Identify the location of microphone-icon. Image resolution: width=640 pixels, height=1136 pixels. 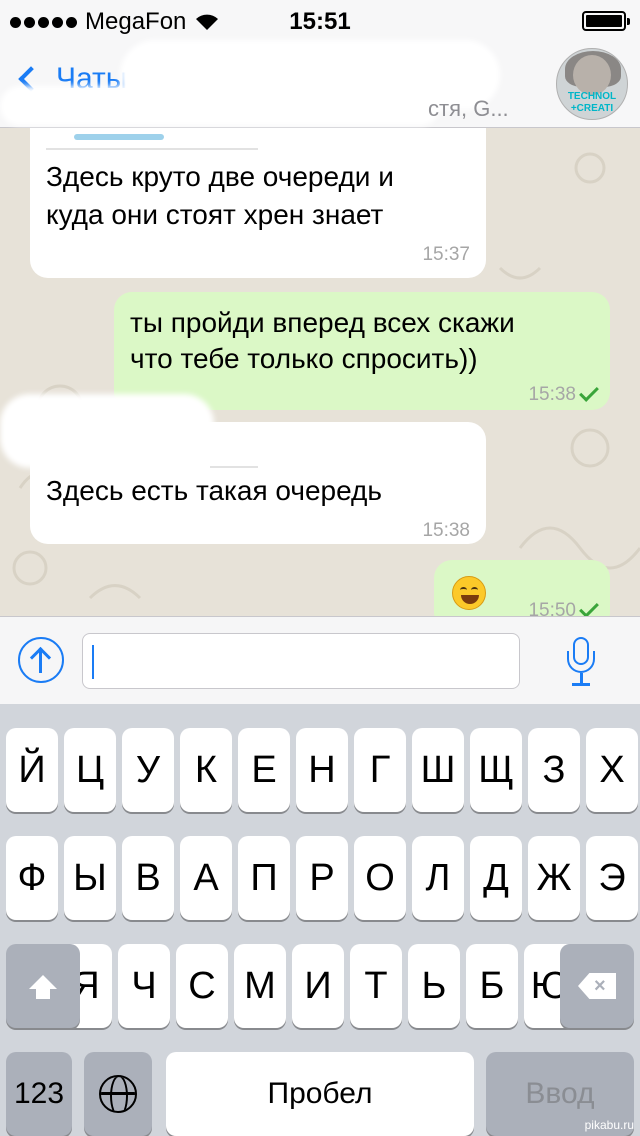
(581, 664).